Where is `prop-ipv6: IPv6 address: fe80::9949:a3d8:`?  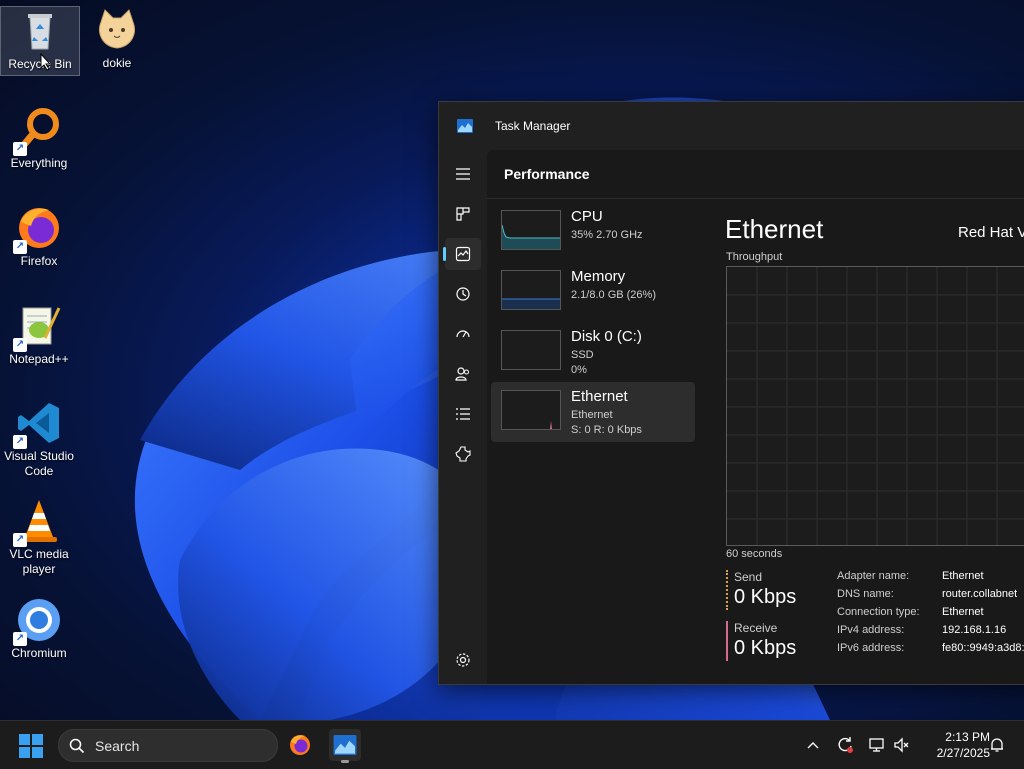 prop-ipv6: IPv6 address: fe80::9949:a3d8: is located at coordinates (930, 651).